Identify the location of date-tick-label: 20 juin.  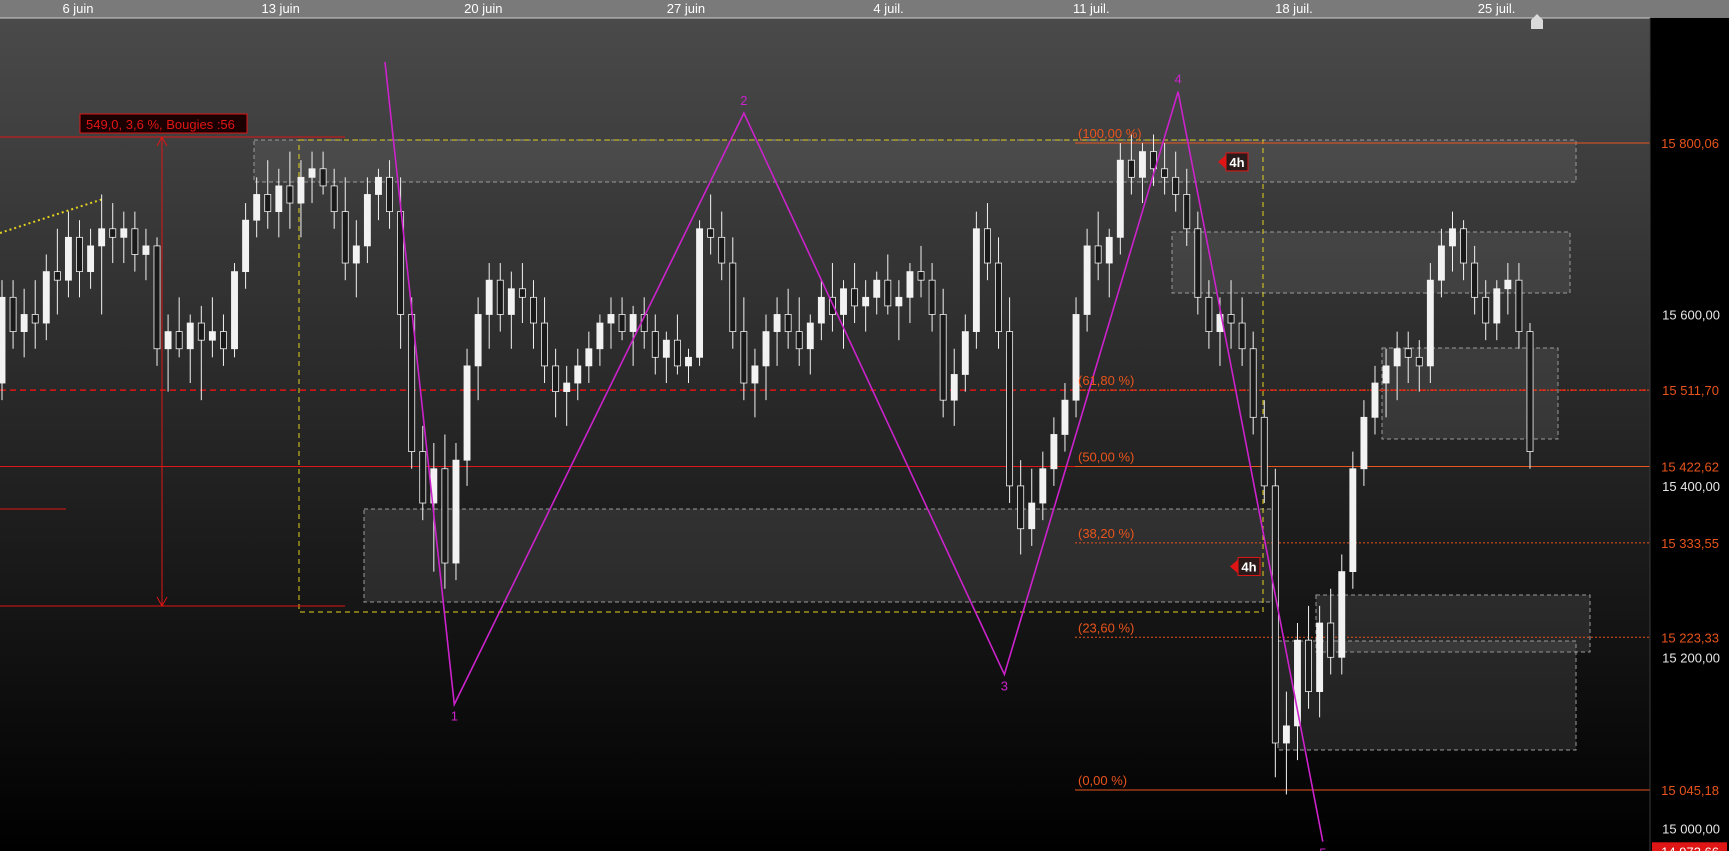
(483, 8).